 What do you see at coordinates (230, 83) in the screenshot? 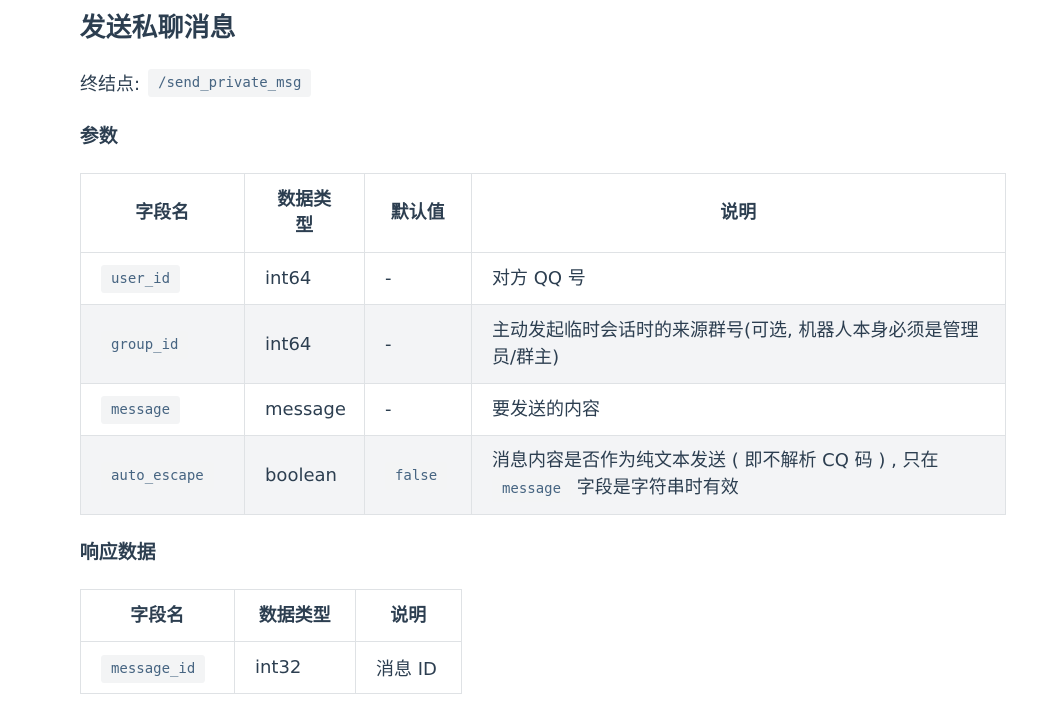
I see `endpoint-path: /send_private_msg` at bounding box center [230, 83].